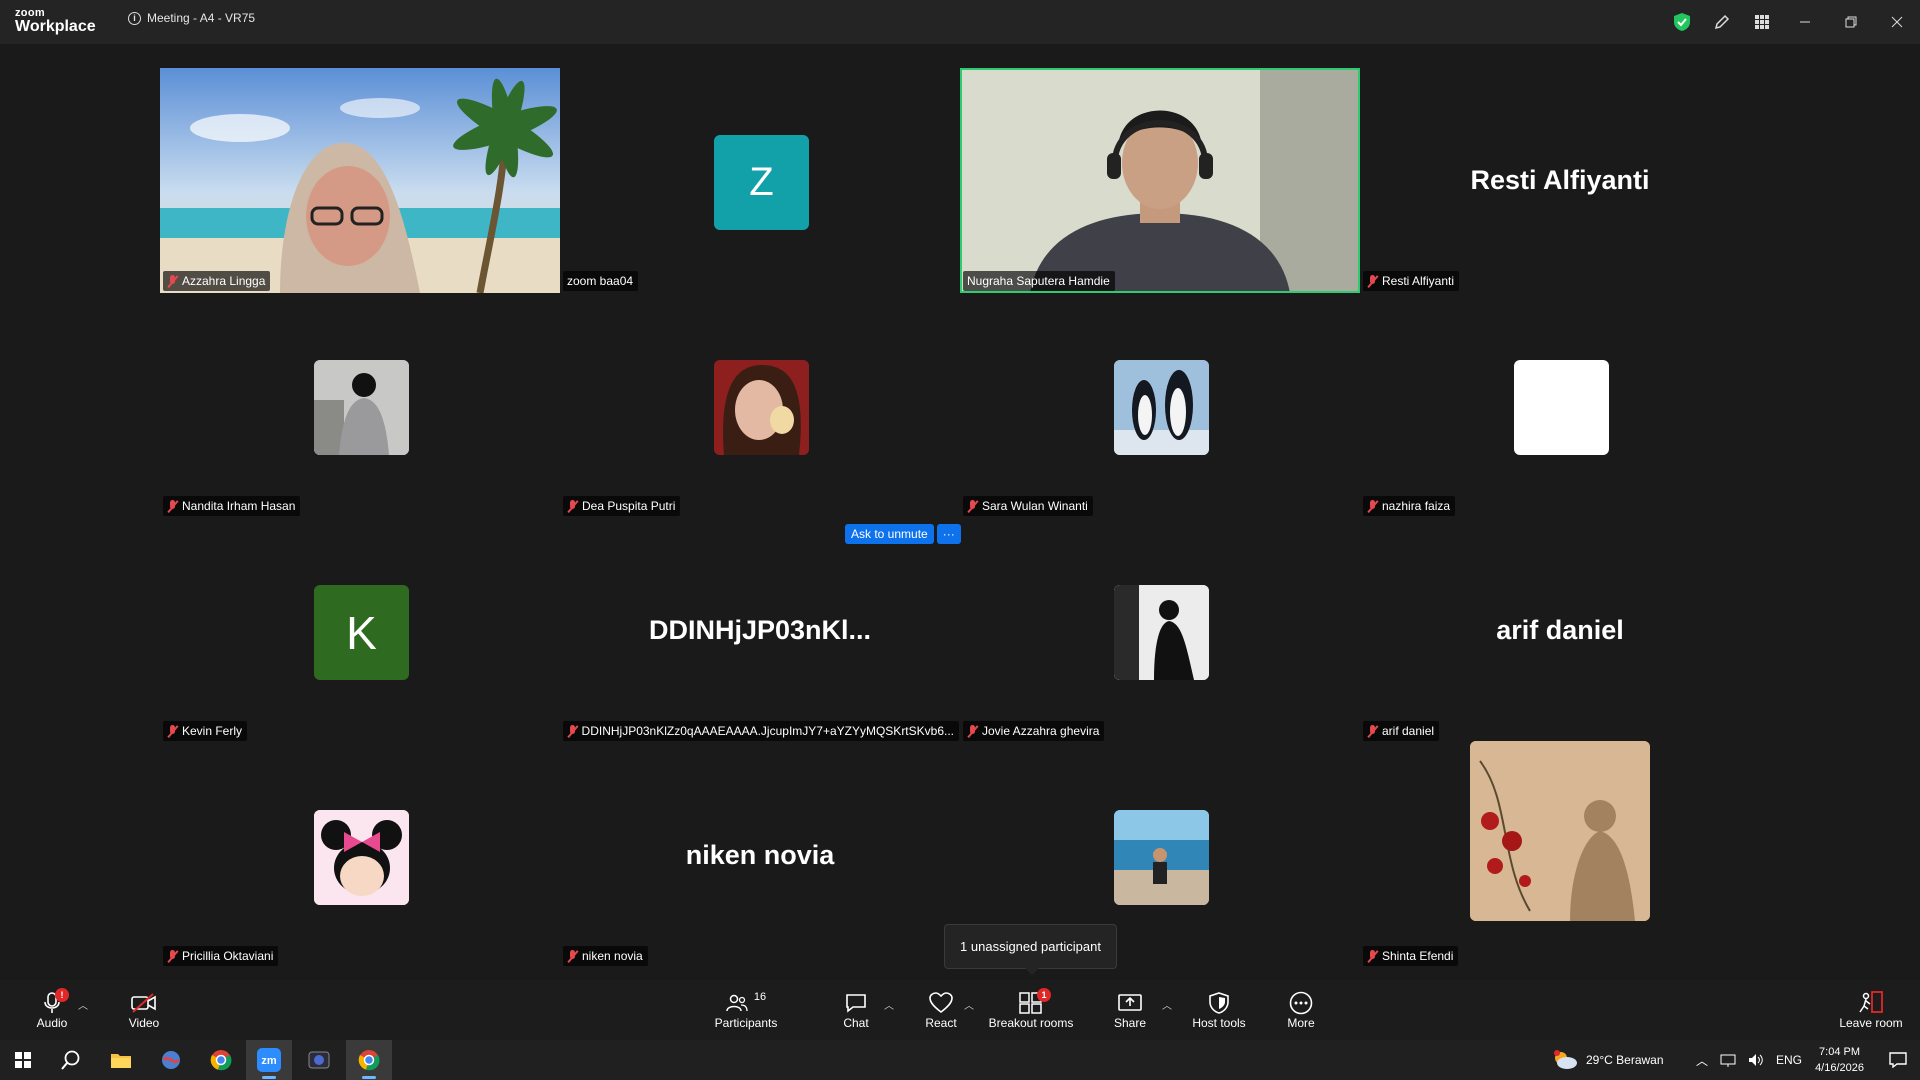 The width and height of the screenshot is (1920, 1080). What do you see at coordinates (239, 506) in the screenshot?
I see `participant-name: Nandita Irham Hasan` at bounding box center [239, 506].